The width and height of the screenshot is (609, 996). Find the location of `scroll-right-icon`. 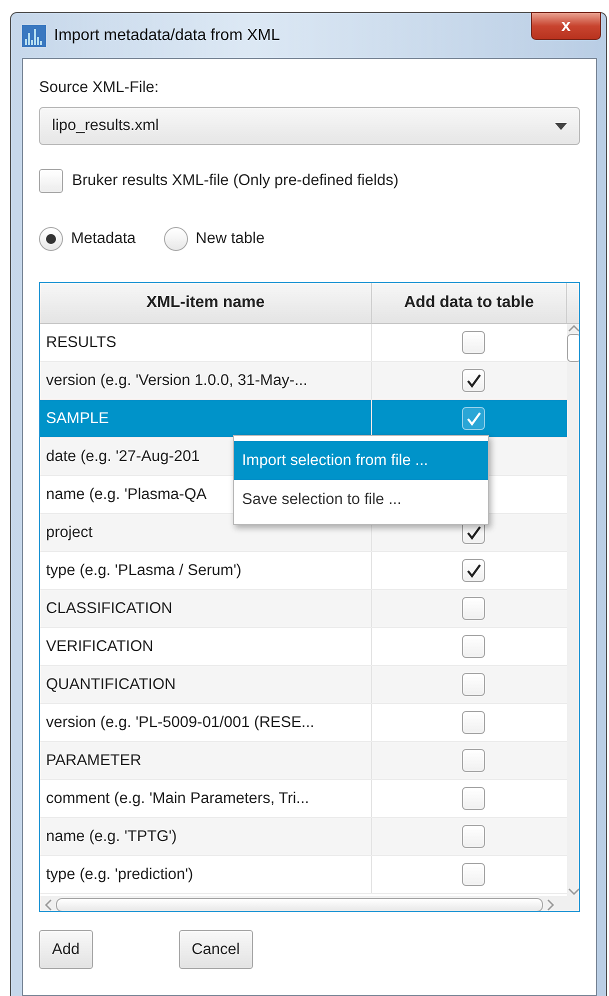

scroll-right-icon is located at coordinates (551, 905).